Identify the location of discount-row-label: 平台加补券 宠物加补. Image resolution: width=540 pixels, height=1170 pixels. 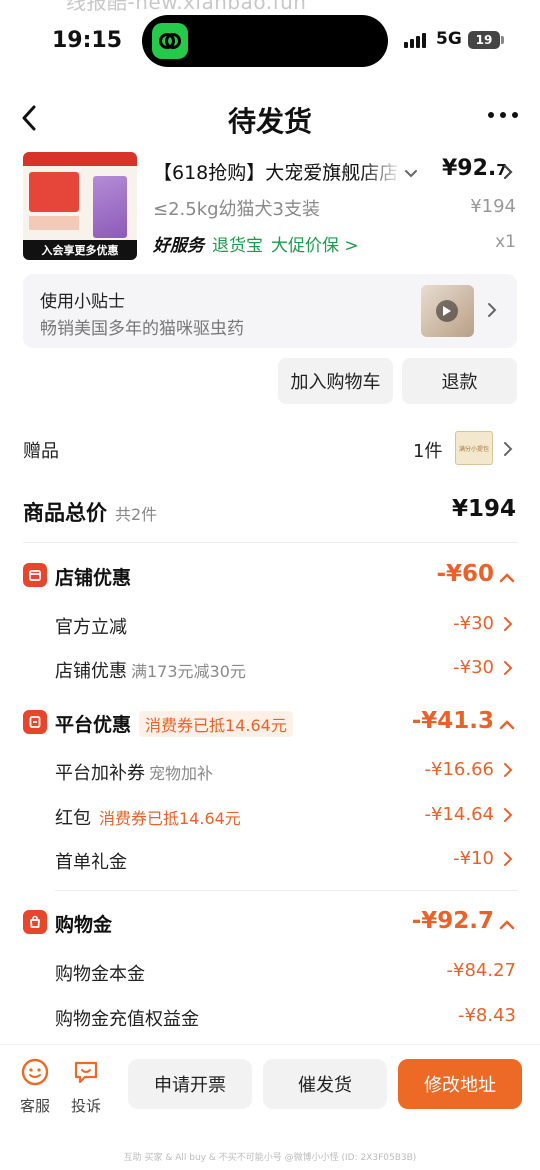
(134, 772).